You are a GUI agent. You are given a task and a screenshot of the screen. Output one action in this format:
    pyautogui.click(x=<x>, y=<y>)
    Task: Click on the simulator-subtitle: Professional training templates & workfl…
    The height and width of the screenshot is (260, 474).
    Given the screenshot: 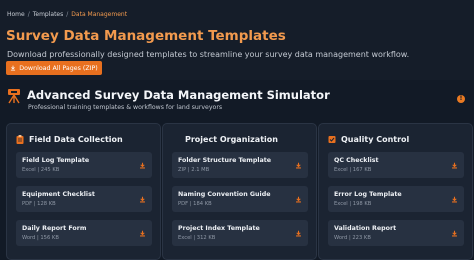 What is the action you would take?
    pyautogui.click(x=125, y=107)
    